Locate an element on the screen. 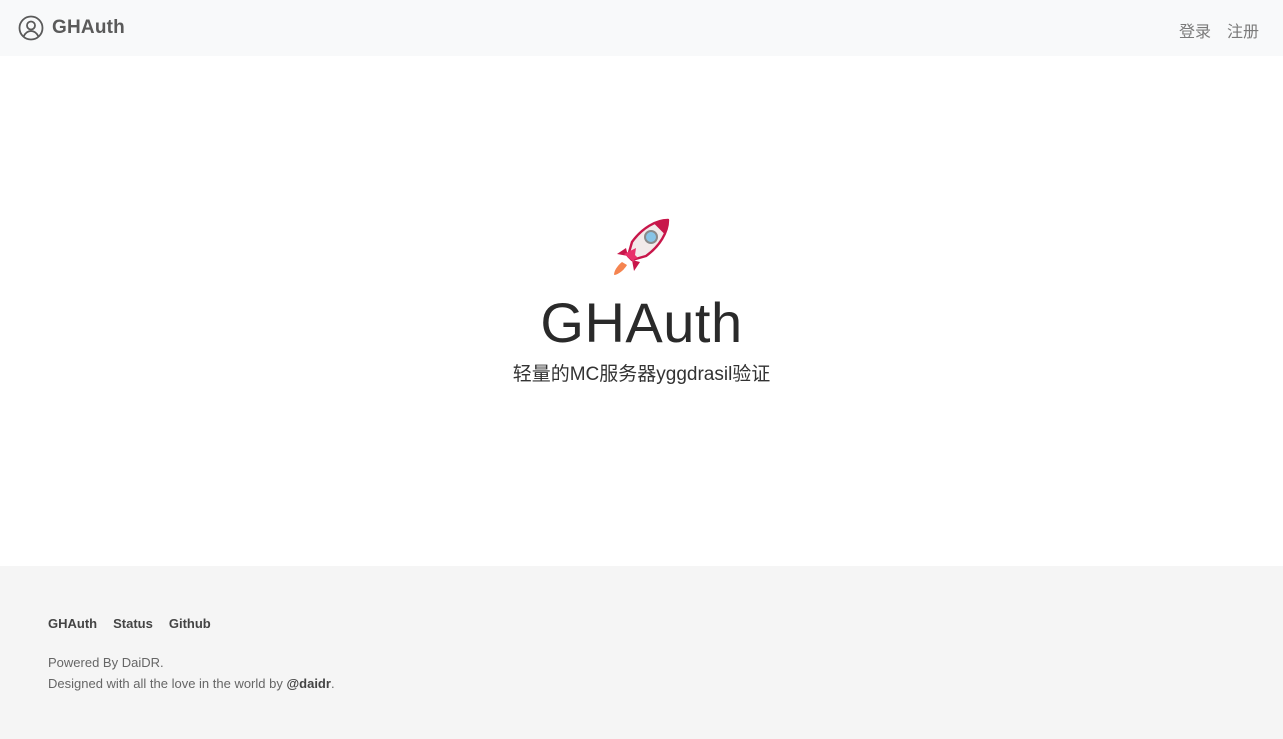 The height and width of the screenshot is (739, 1283). footer-link-github: Github is located at coordinates (190, 623).